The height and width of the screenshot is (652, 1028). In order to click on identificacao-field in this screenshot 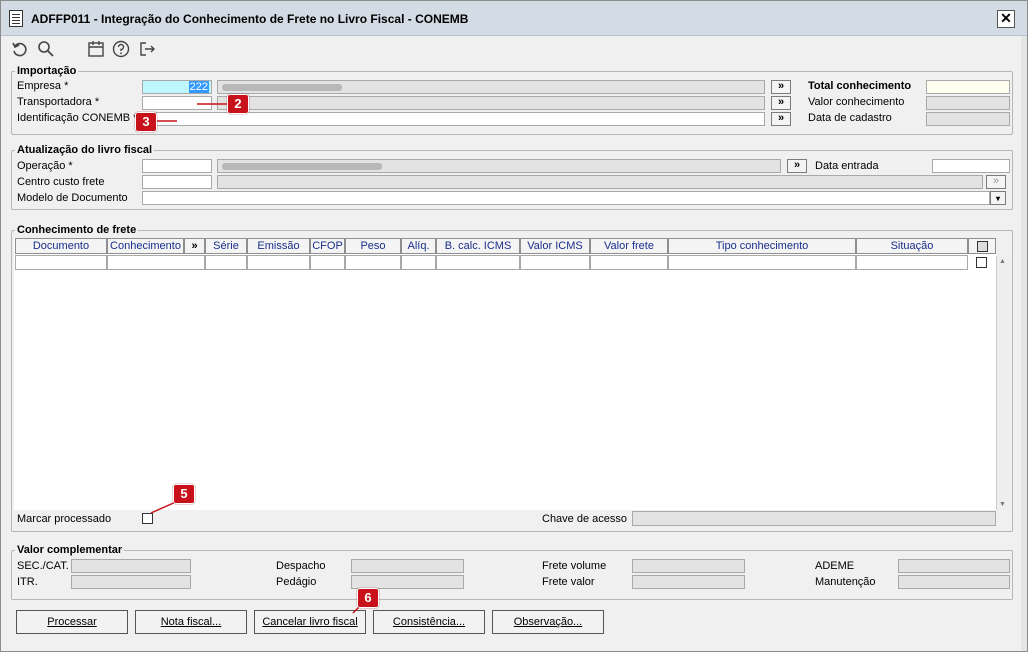, I will do `click(453, 119)`.